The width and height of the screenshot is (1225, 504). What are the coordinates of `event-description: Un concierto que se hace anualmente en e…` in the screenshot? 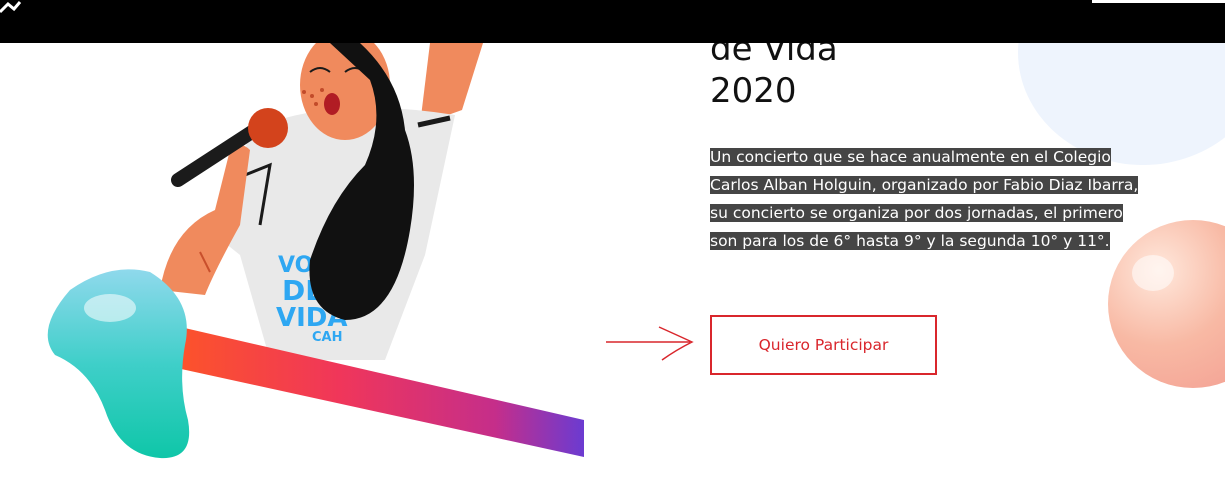 It's located at (930, 199).